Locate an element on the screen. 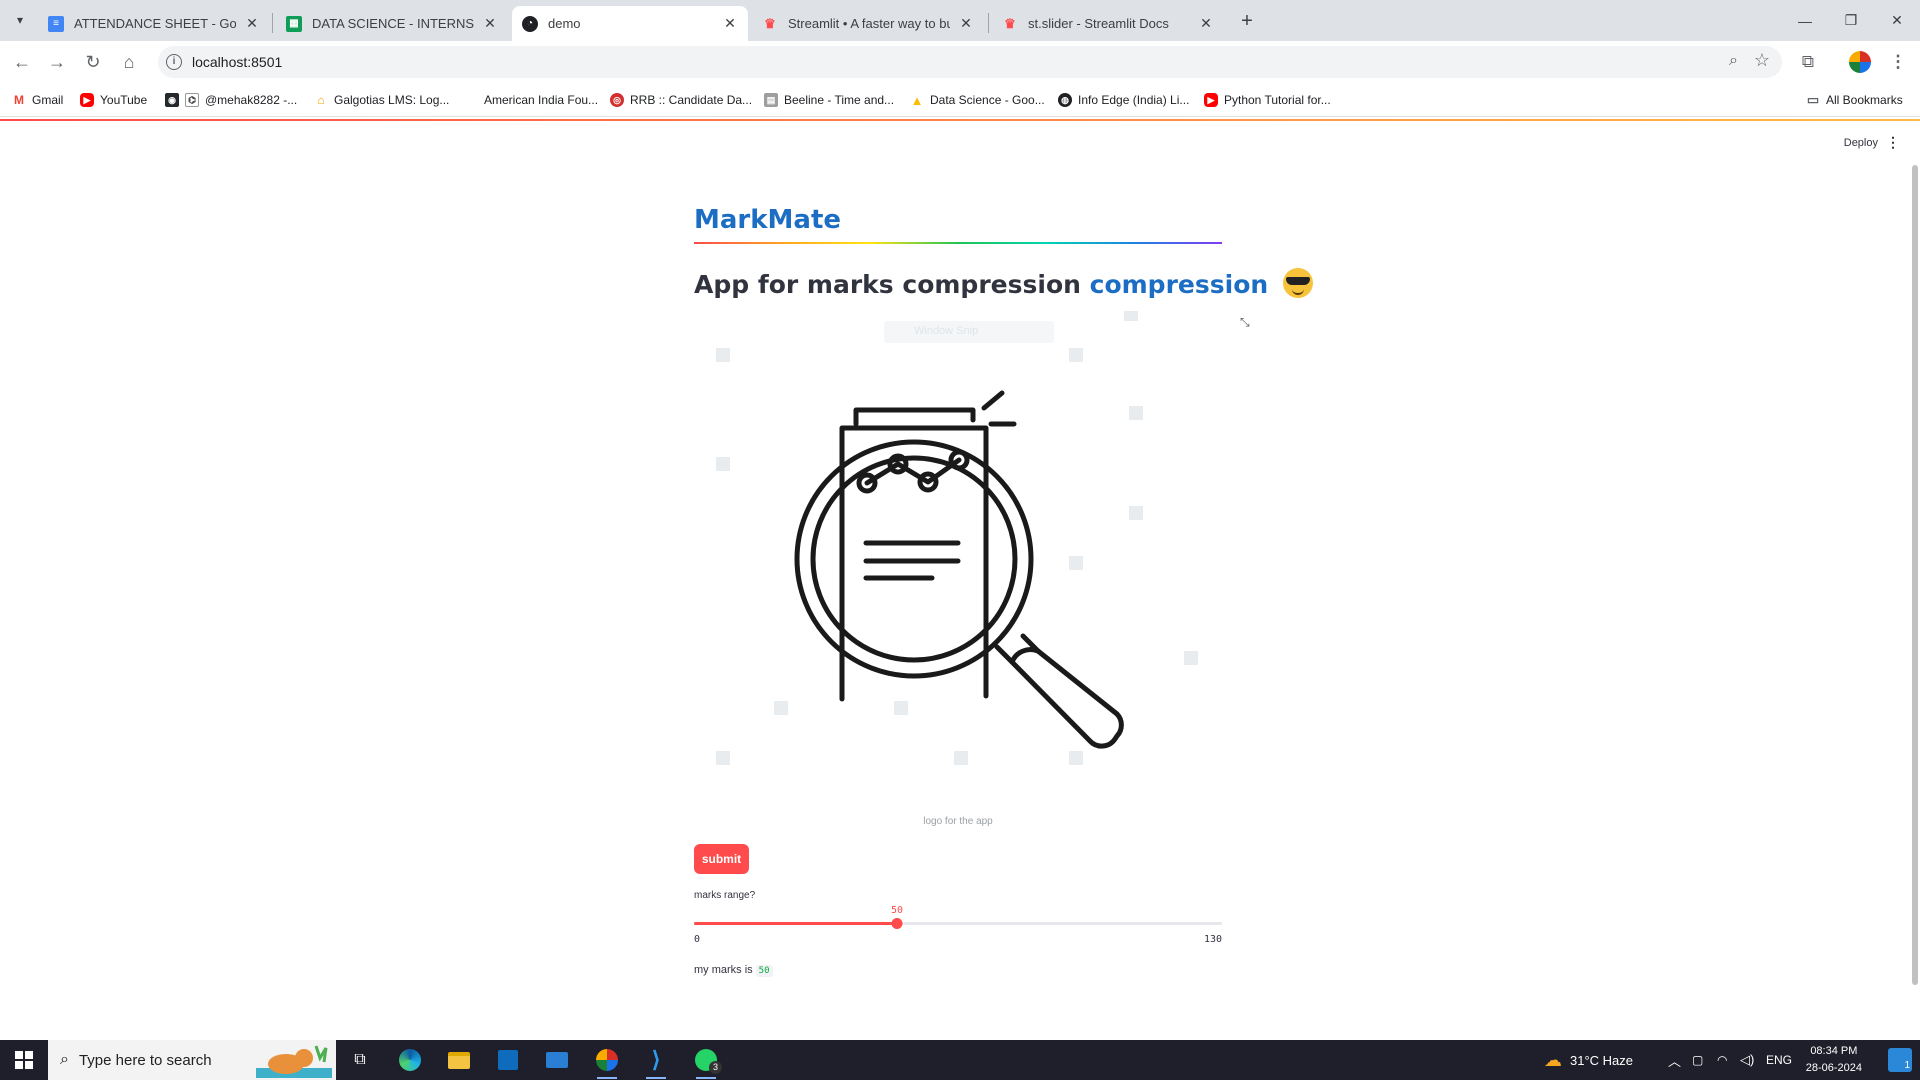 This screenshot has height=1080, width=1920. page-scrollbar is located at coordinates (1915, 575).